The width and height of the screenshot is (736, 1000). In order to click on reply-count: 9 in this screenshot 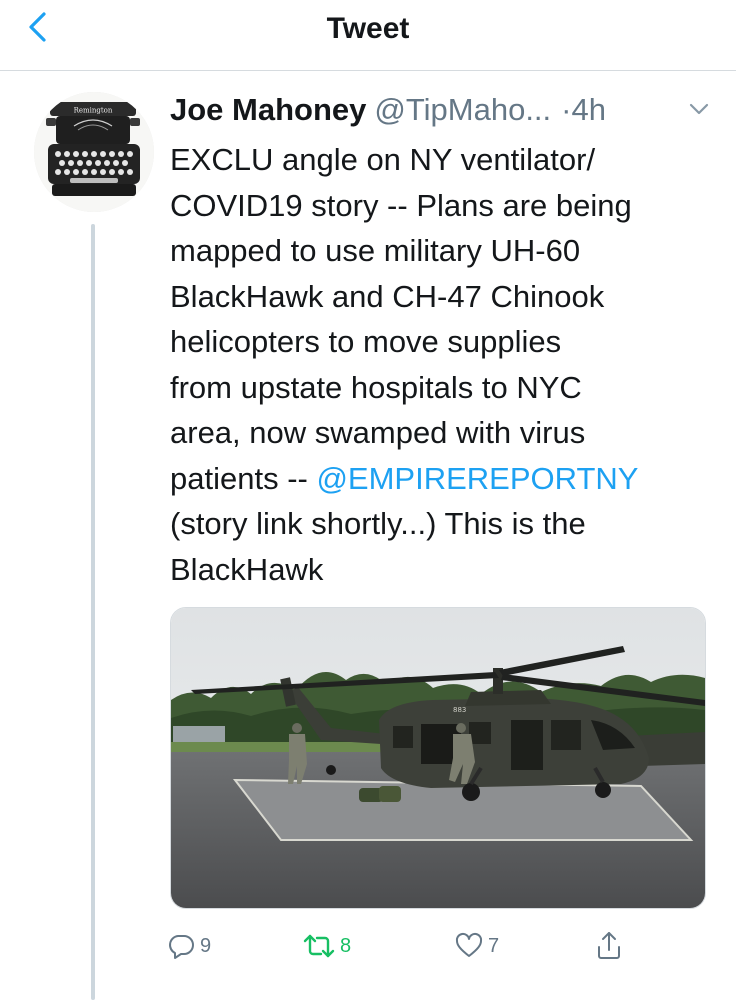, I will do `click(206, 945)`.